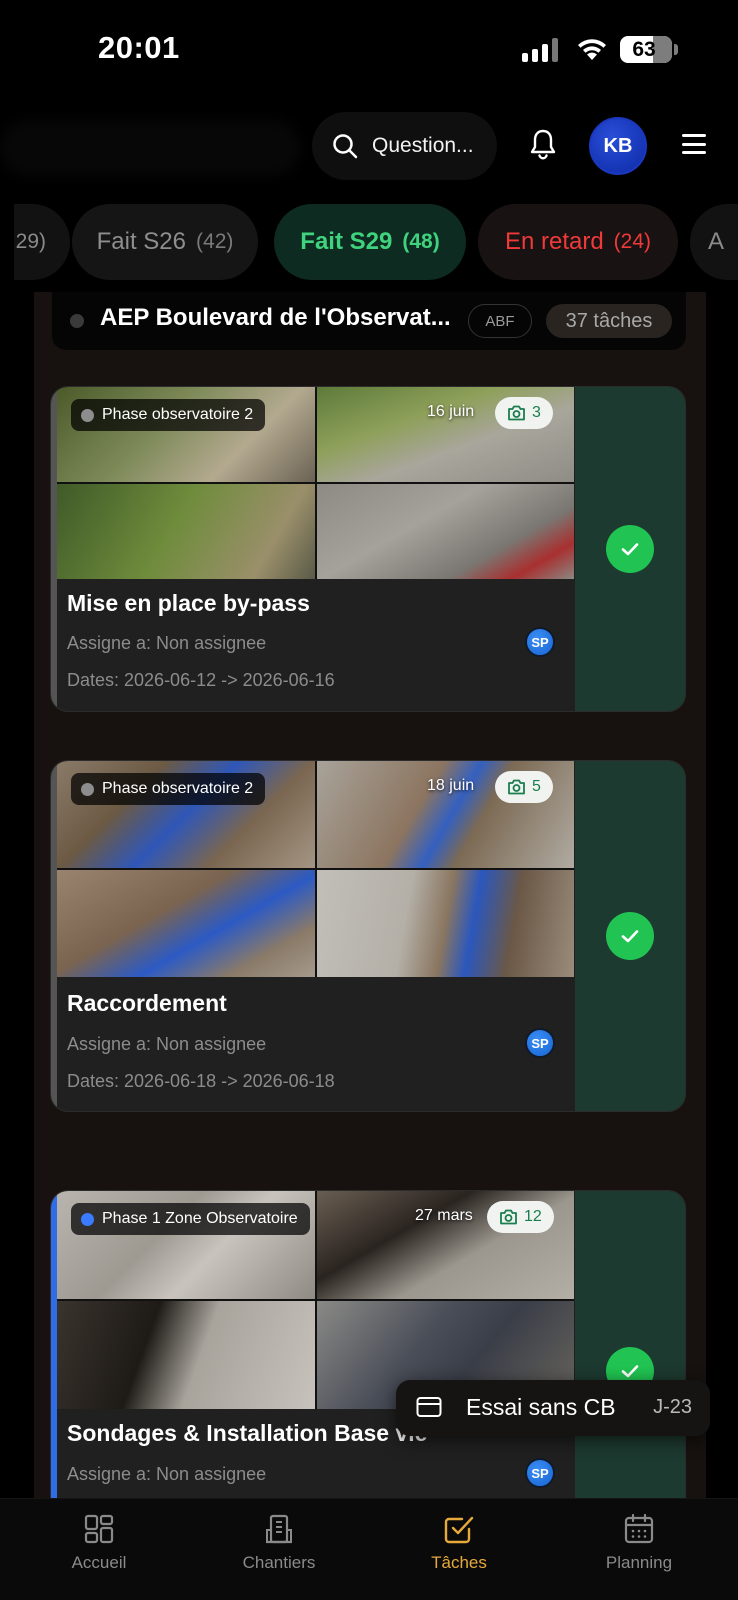  I want to click on credit-card-icon, so click(429, 1407).